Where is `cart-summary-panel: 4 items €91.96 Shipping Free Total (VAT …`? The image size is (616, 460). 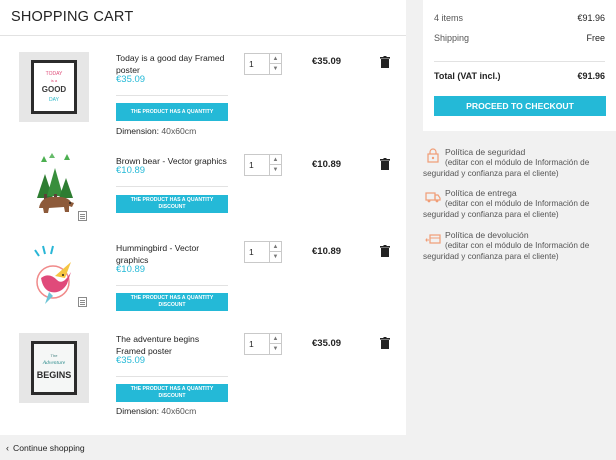 cart-summary-panel: 4 items €91.96 Shipping Free Total (VAT … is located at coordinates (519, 65).